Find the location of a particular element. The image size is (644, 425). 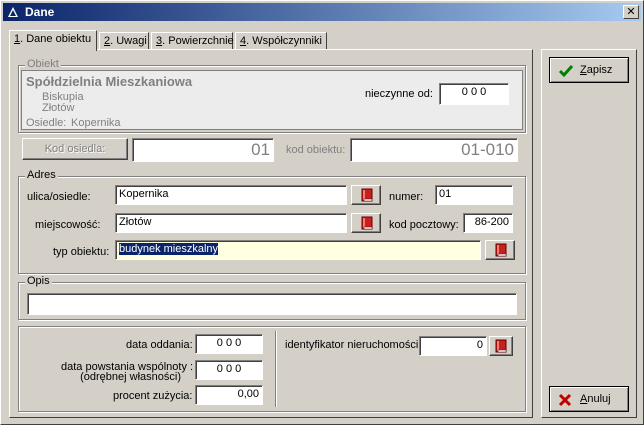

group-adres-label: Adres is located at coordinates (41, 175).